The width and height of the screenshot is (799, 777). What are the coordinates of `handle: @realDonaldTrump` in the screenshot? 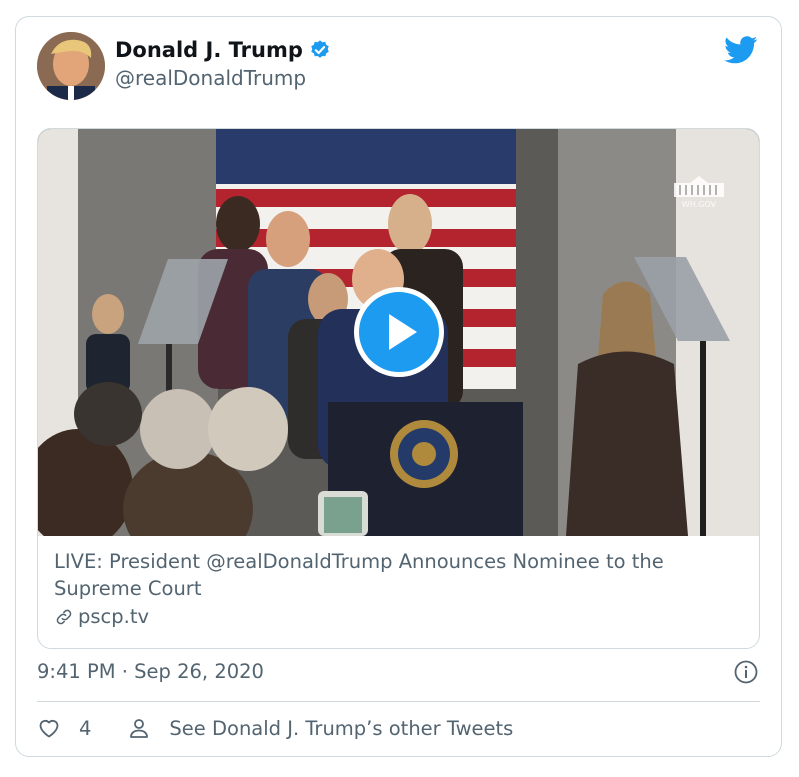 It's located at (210, 78).